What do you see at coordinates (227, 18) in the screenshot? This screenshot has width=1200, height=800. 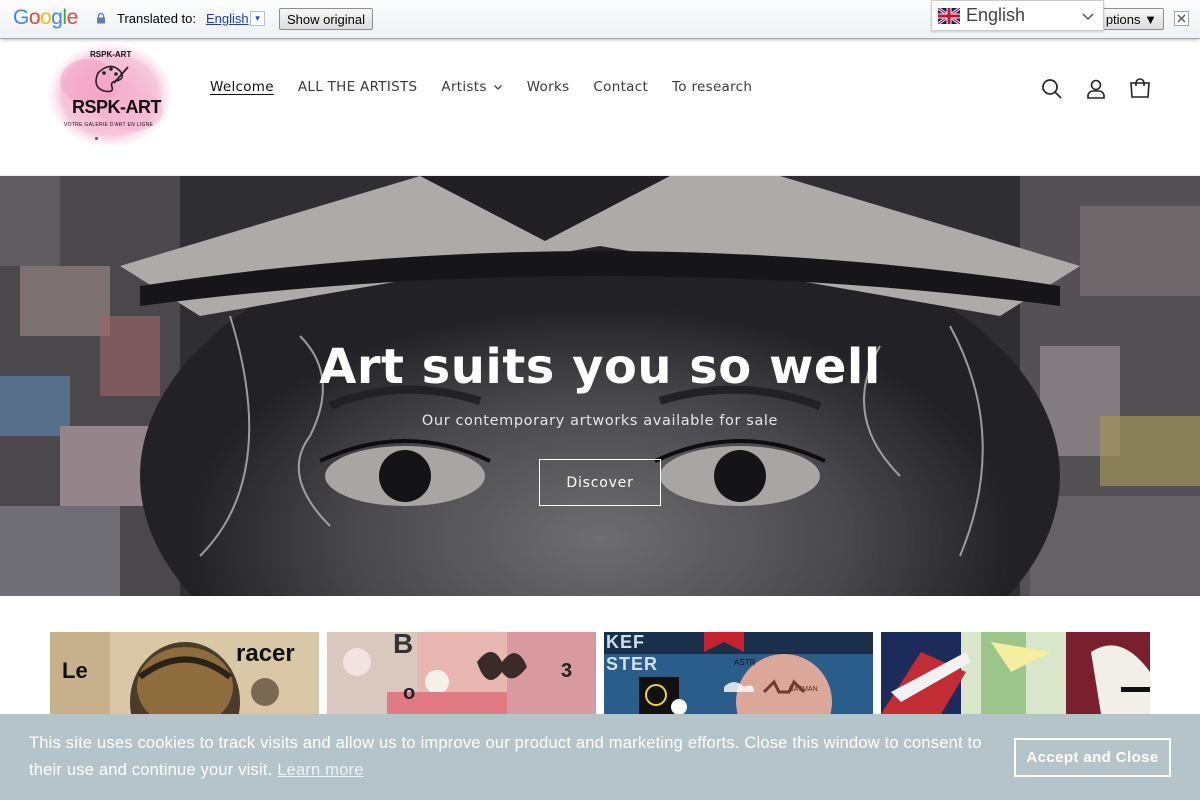 I see `translated-language-link: English` at bounding box center [227, 18].